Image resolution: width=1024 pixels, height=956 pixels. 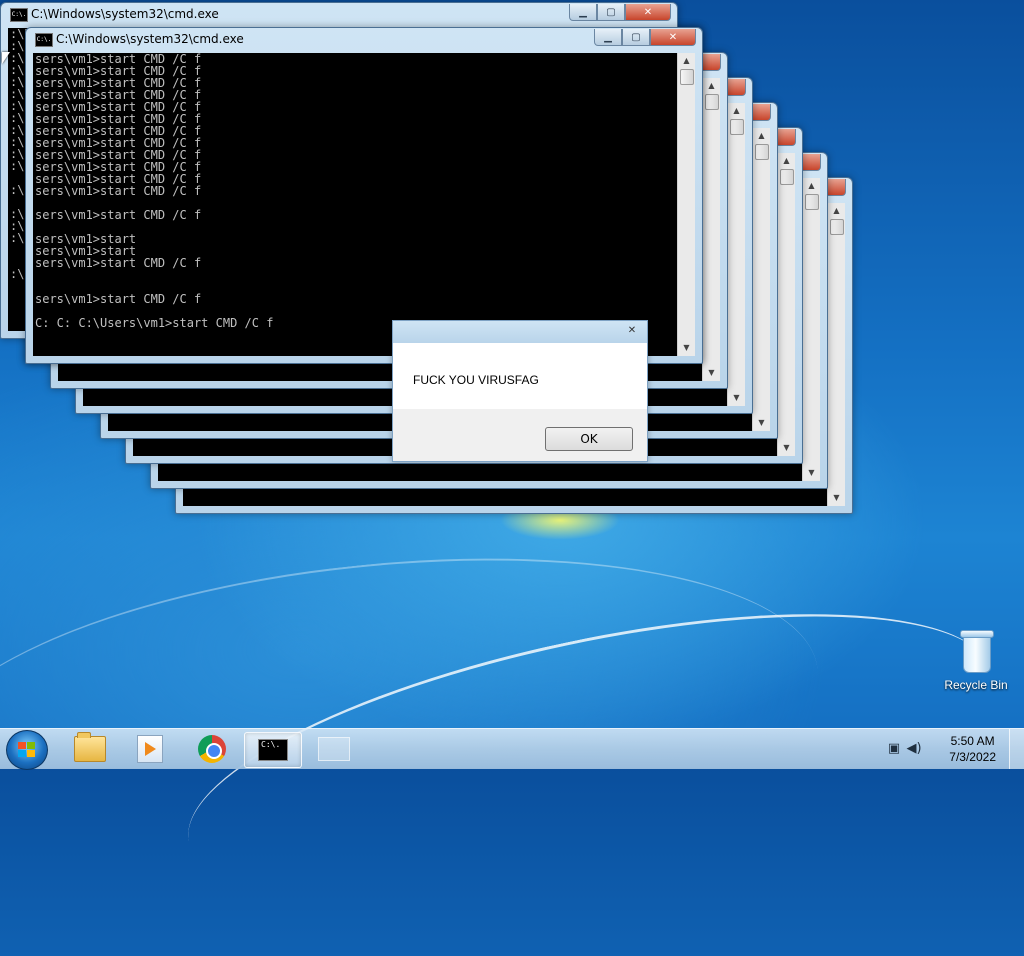 I want to click on folder-icon, so click(x=90, y=747).